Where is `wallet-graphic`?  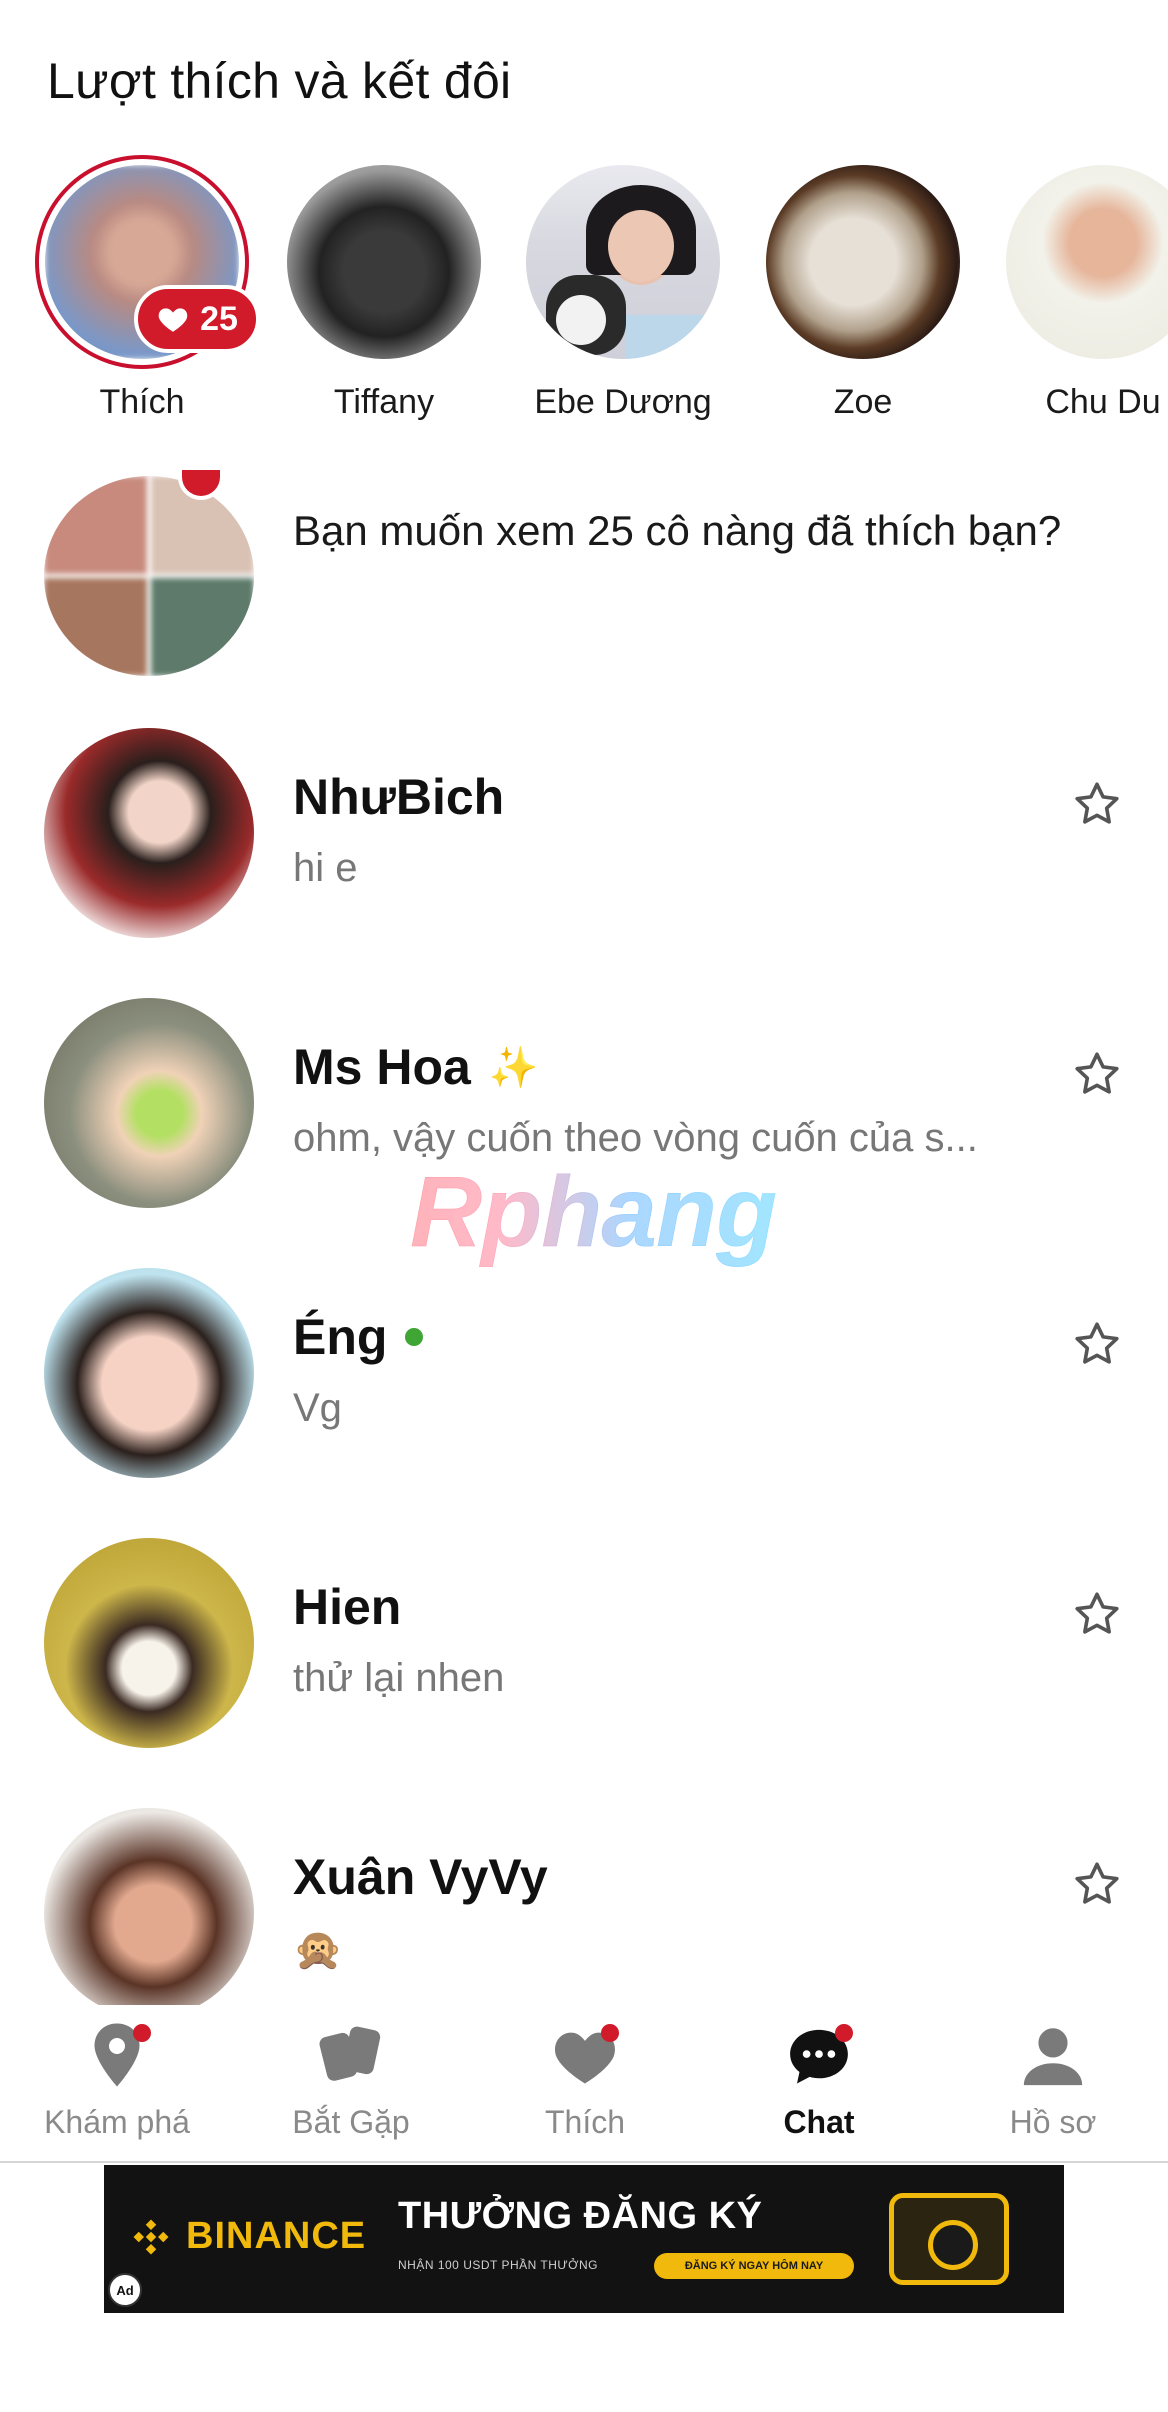 wallet-graphic is located at coordinates (949, 2239).